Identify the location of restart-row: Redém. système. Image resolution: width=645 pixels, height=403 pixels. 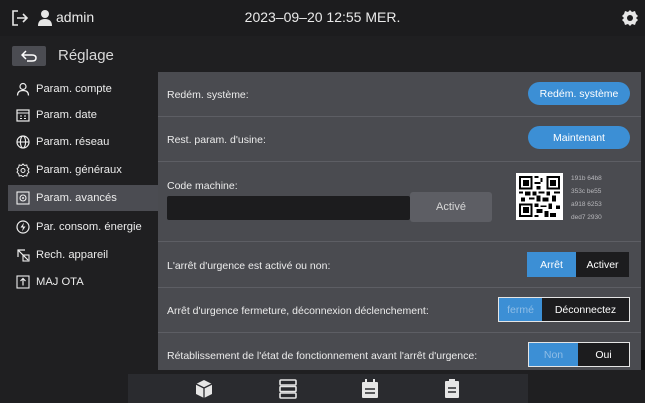
(399, 94).